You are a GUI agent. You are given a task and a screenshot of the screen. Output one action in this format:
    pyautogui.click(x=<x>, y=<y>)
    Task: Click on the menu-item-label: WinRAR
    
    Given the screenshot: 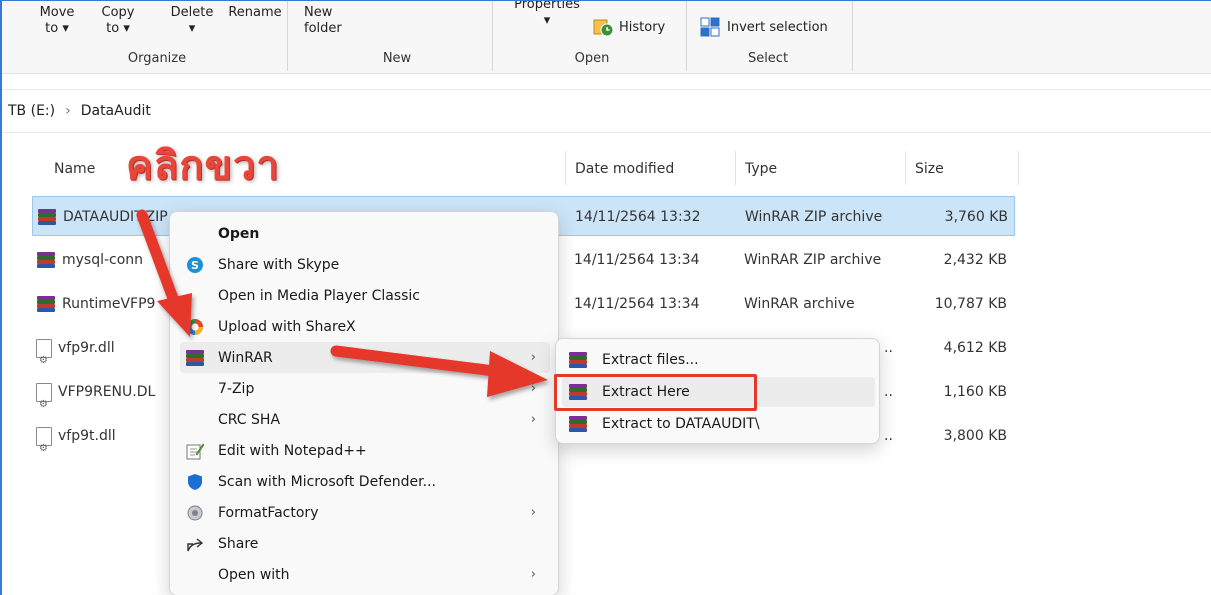 What is the action you would take?
    pyautogui.click(x=245, y=357)
    